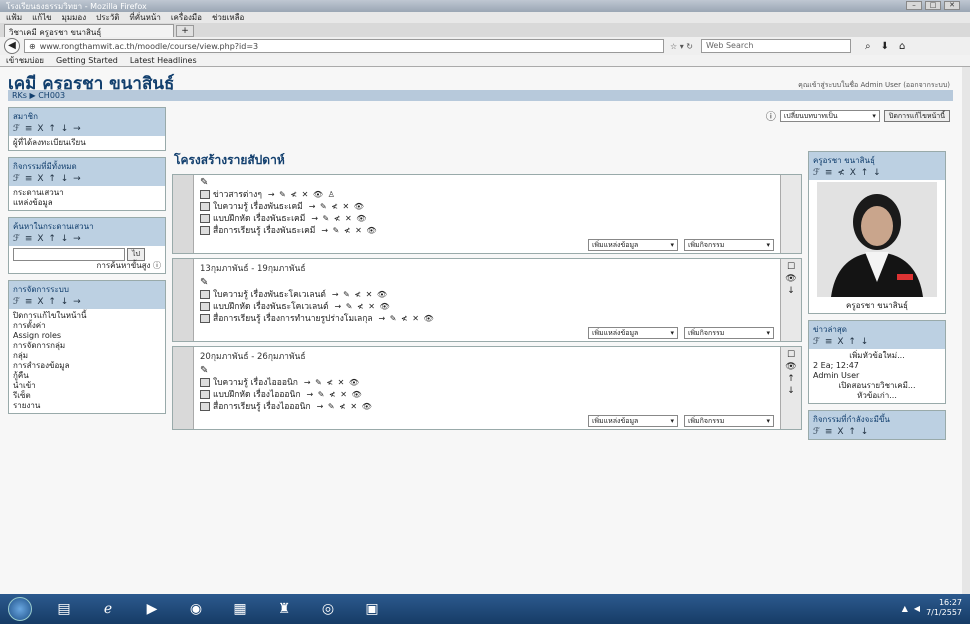 This screenshot has height=624, width=970. What do you see at coordinates (87, 143) in the screenshot?
I see `participants-link: ผู้ที่ได้ลงทะเบียนเรียน` at bounding box center [87, 143].